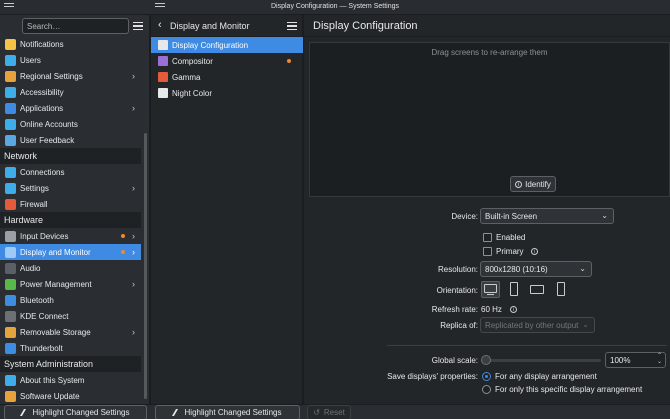 This screenshot has width=670, height=419. Describe the element at coordinates (51, 76) in the screenshot. I see `sidebar-item-label: Regional Settings` at that location.